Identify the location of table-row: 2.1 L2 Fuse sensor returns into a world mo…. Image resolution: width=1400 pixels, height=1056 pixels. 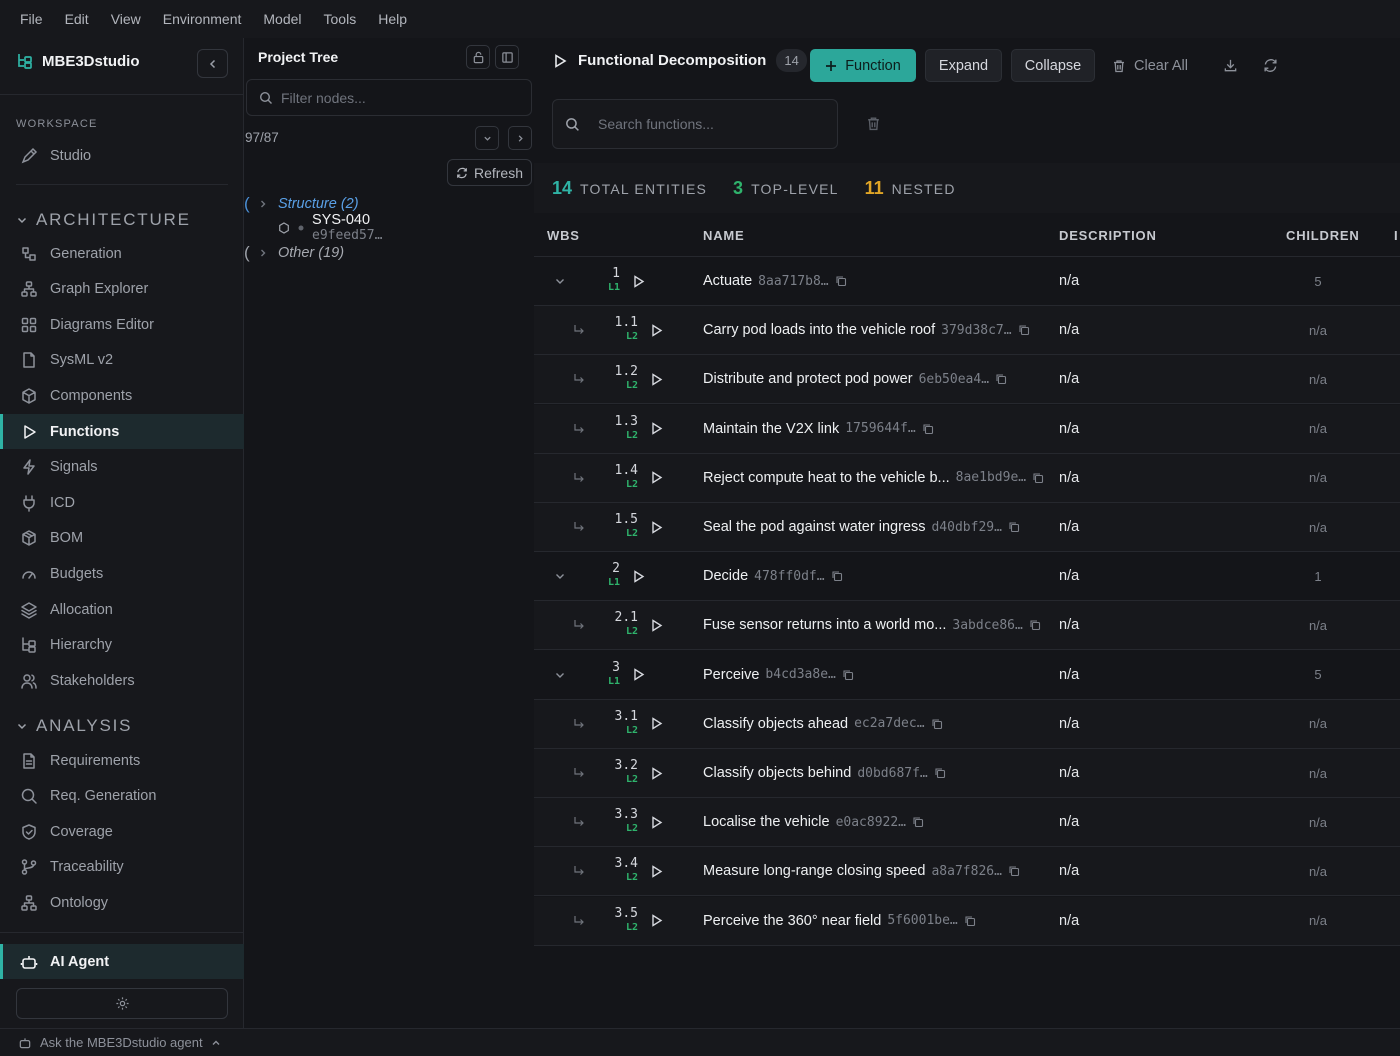
(967, 626).